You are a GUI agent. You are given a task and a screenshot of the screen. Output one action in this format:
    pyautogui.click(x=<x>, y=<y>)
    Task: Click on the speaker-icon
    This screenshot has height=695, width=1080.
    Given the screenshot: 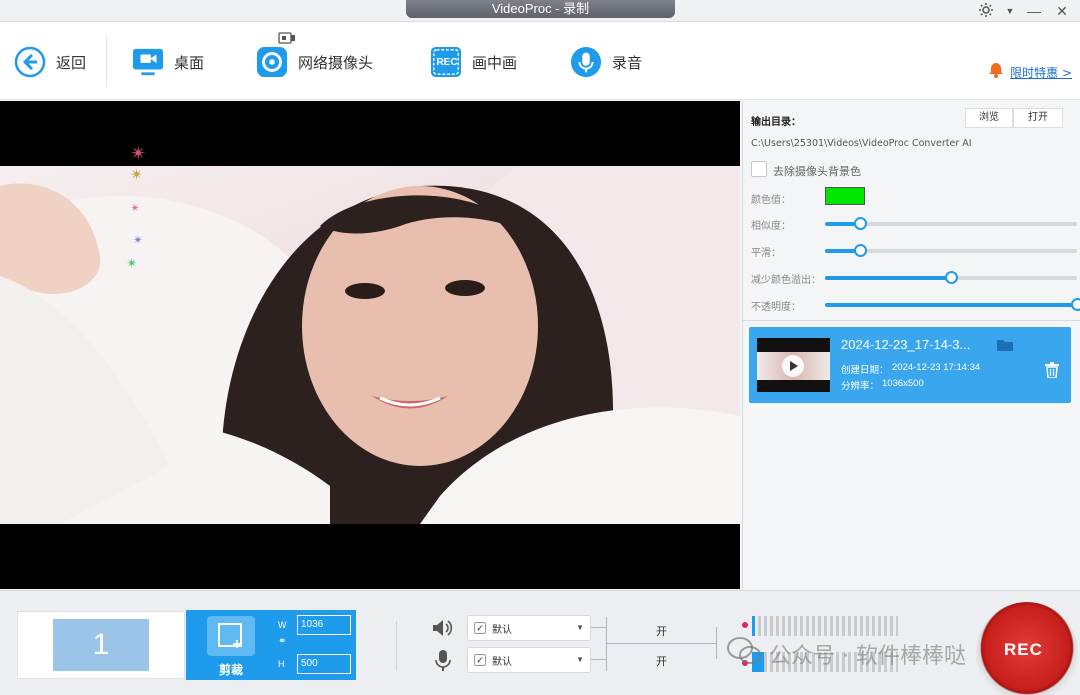 What is the action you would take?
    pyautogui.click(x=443, y=630)
    